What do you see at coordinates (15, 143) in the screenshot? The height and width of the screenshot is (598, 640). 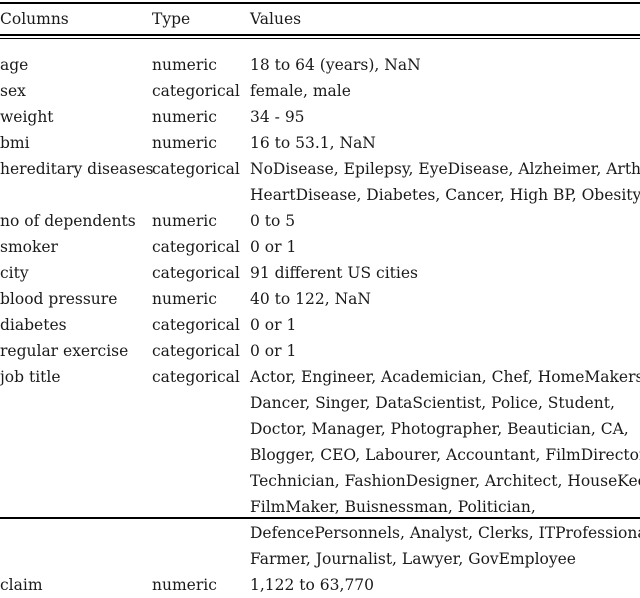 I see `cell-column-name: bmi` at bounding box center [15, 143].